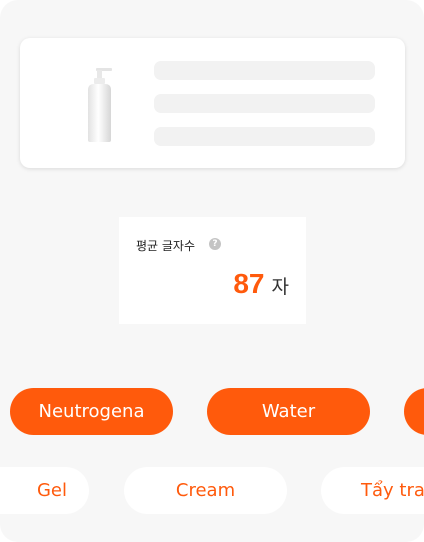  Describe the element at coordinates (372, 490) in the screenshot. I see `keyword-chip-tay-trang: Tẩy tran` at that location.